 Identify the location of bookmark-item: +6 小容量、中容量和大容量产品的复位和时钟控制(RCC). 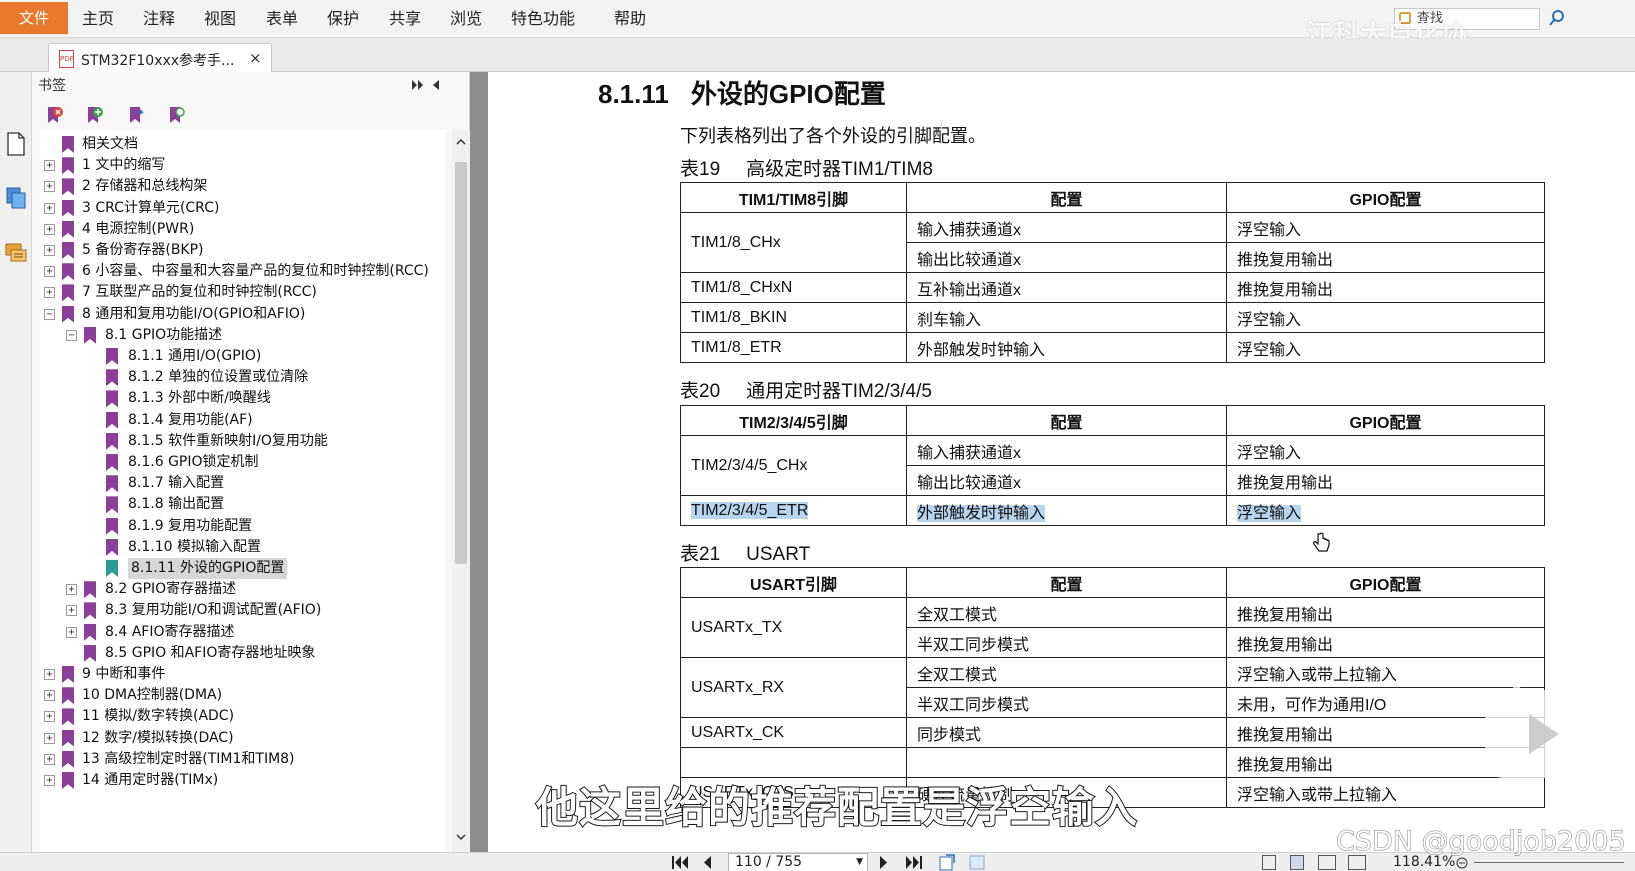
(243, 271).